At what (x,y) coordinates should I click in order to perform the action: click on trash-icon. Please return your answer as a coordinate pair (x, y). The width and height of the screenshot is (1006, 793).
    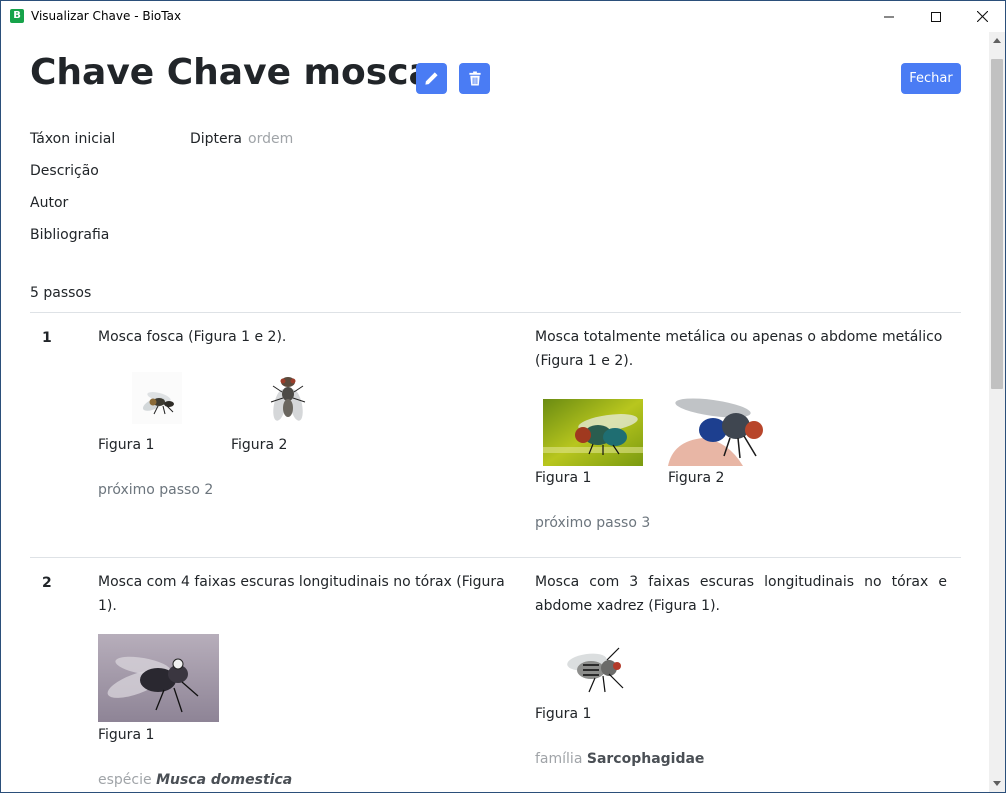
    Looking at the image, I should click on (474, 78).